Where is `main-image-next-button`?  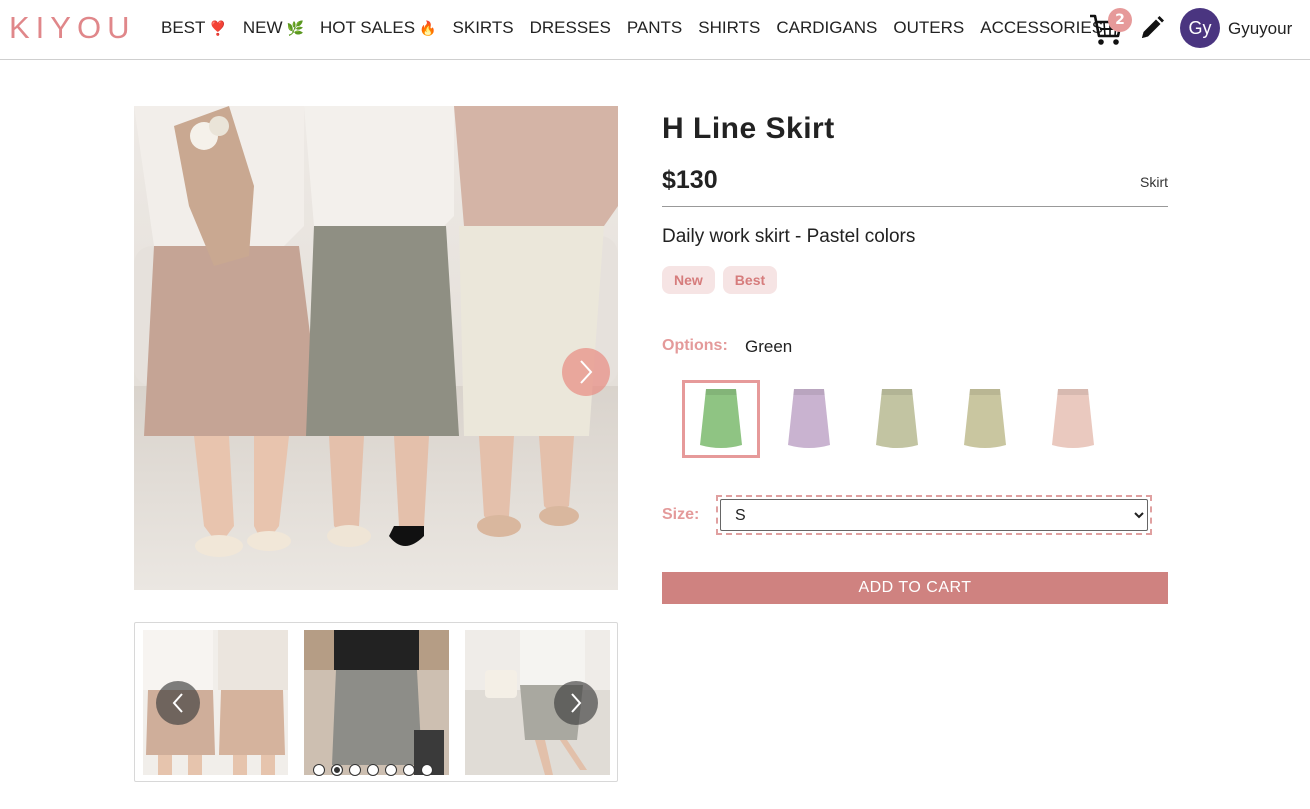 main-image-next-button is located at coordinates (586, 372).